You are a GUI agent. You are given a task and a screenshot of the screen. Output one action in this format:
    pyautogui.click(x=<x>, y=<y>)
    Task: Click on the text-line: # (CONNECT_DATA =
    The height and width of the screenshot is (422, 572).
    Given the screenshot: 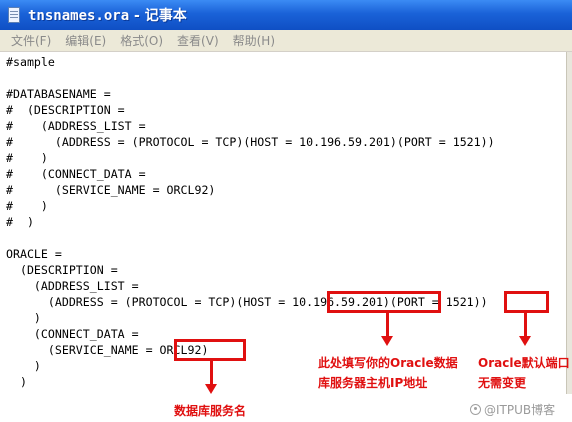 What is the action you would take?
    pyautogui.click(x=76, y=174)
    